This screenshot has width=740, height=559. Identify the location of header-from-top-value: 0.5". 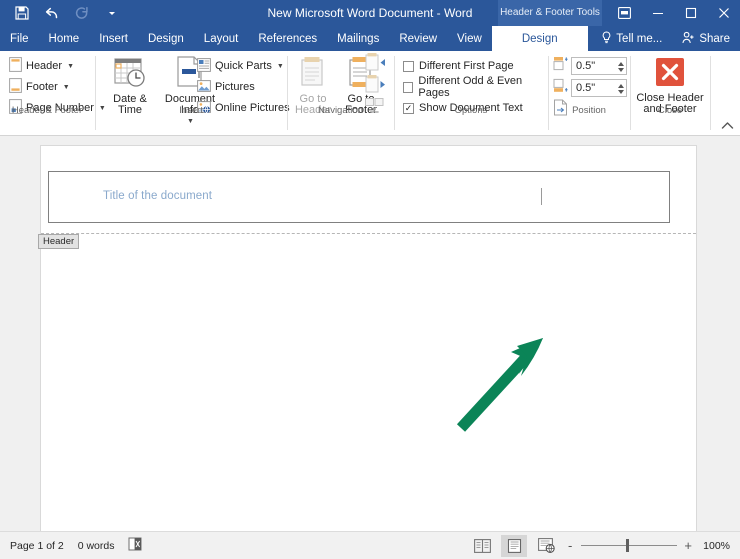
(586, 66).